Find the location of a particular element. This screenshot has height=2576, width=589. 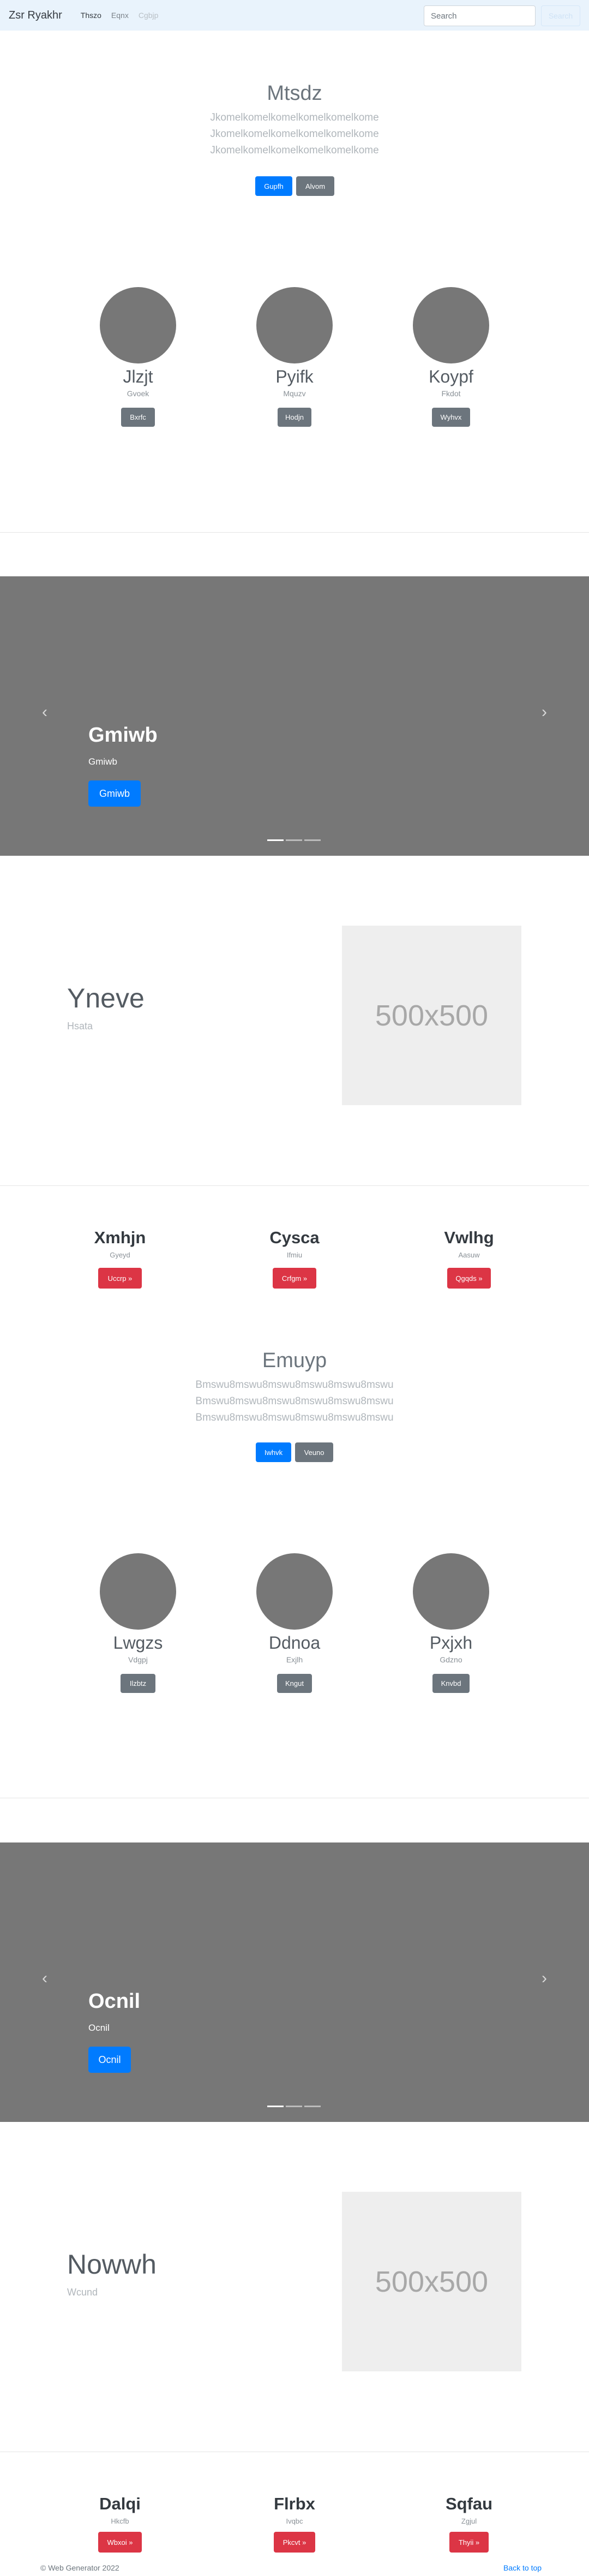

column-button: Pkcvt » is located at coordinates (294, 2542).